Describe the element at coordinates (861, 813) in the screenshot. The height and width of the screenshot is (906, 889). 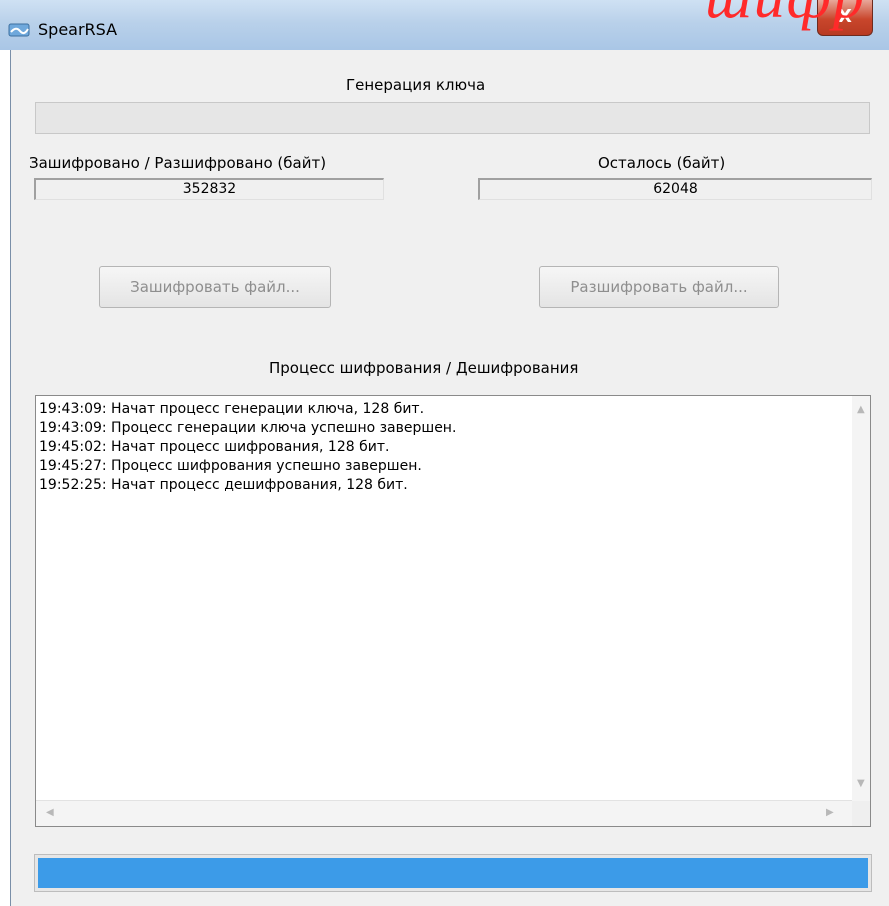
I see `scrollbar-corner` at that location.